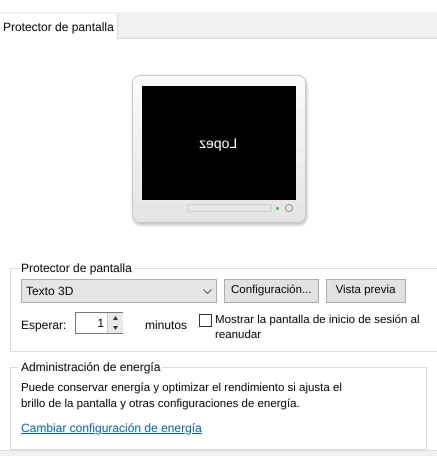 The image size is (437, 456). What do you see at coordinates (207, 291) in the screenshot?
I see `chevron-down-icon` at bounding box center [207, 291].